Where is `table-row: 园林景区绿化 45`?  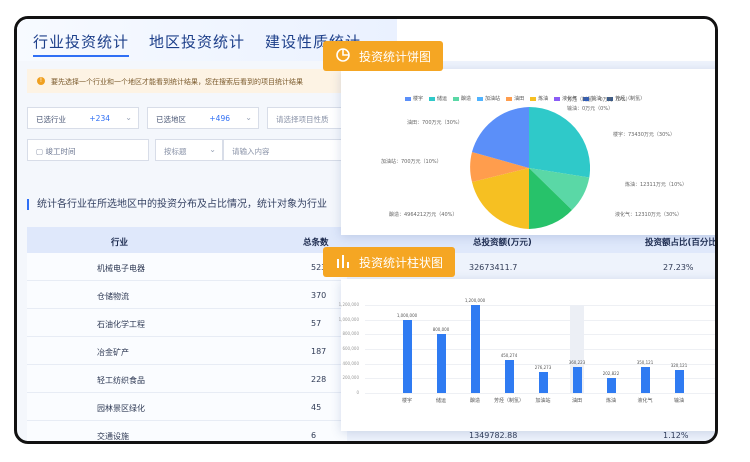 table-row: 园林景区绿化 45 is located at coordinates (187, 407).